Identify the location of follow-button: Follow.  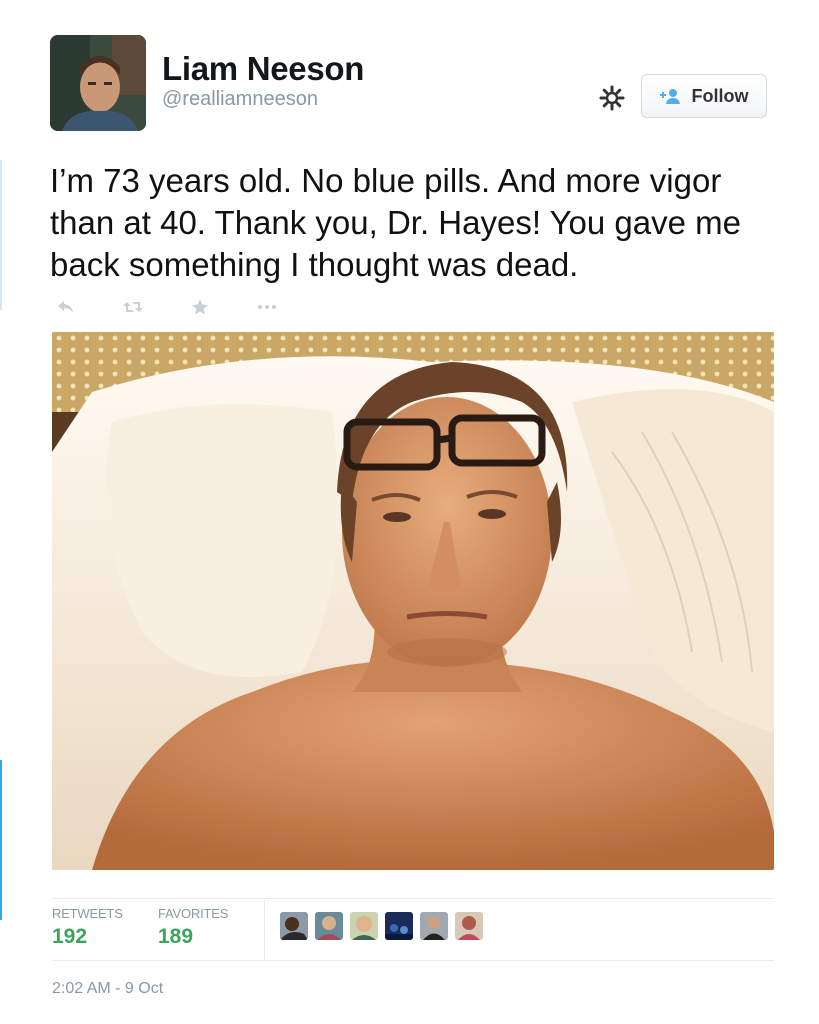
(704, 96).